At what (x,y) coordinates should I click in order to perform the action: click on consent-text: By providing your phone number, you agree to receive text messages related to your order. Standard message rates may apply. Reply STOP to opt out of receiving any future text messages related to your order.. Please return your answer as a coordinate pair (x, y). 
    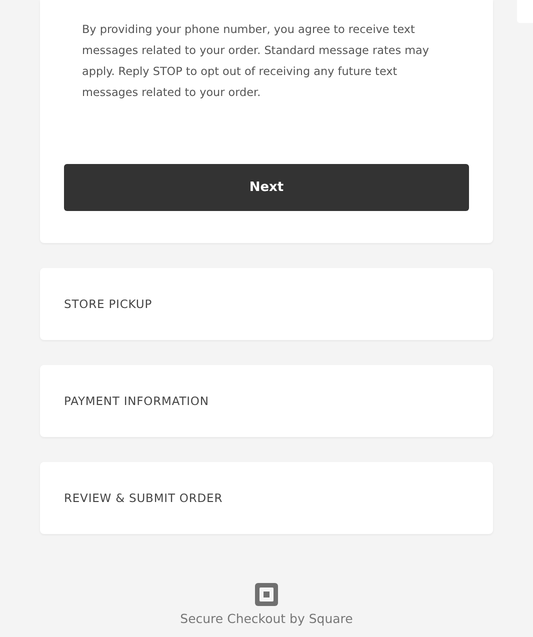
    Looking at the image, I should click on (256, 61).